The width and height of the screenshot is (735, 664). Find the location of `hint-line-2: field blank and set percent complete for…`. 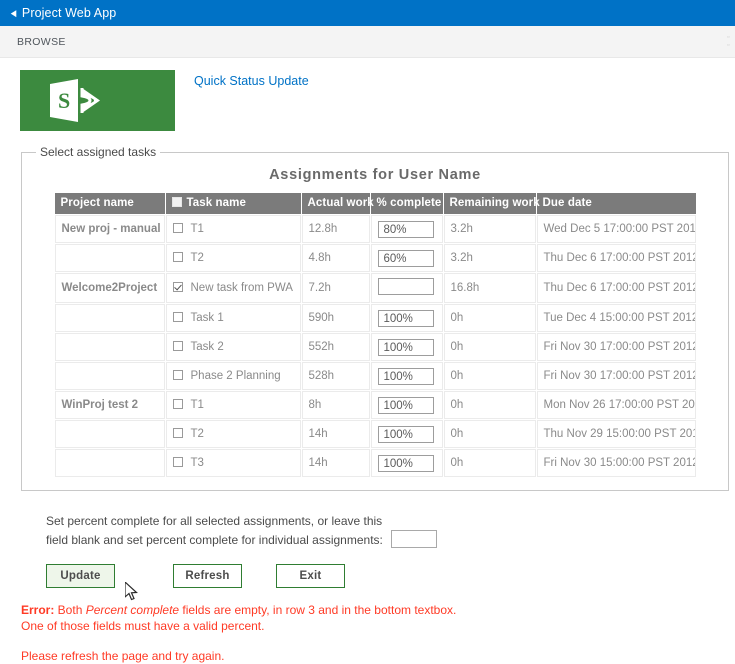

hint-line-2: field blank and set percent complete for… is located at coordinates (214, 540).